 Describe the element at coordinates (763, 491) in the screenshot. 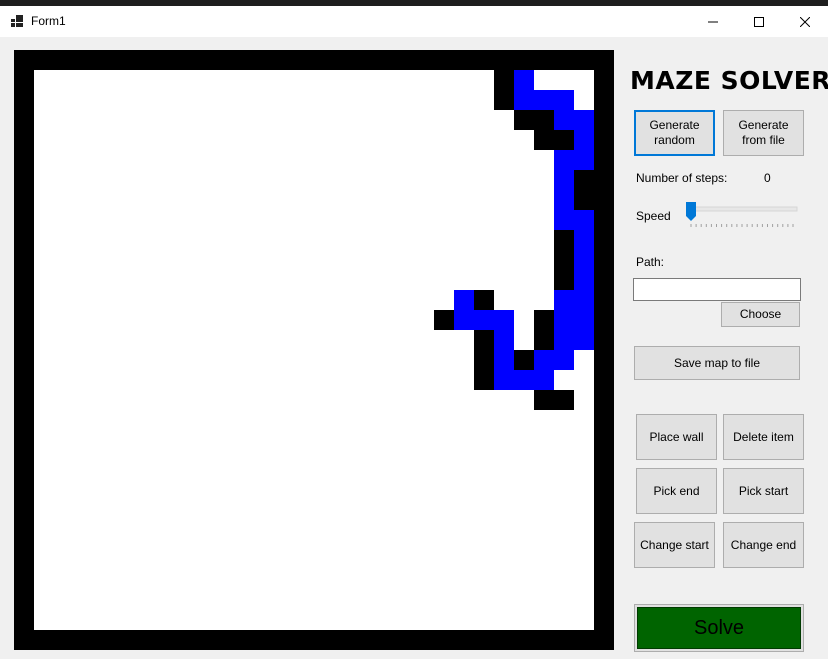

I see `pick-start-button: Pick start` at that location.